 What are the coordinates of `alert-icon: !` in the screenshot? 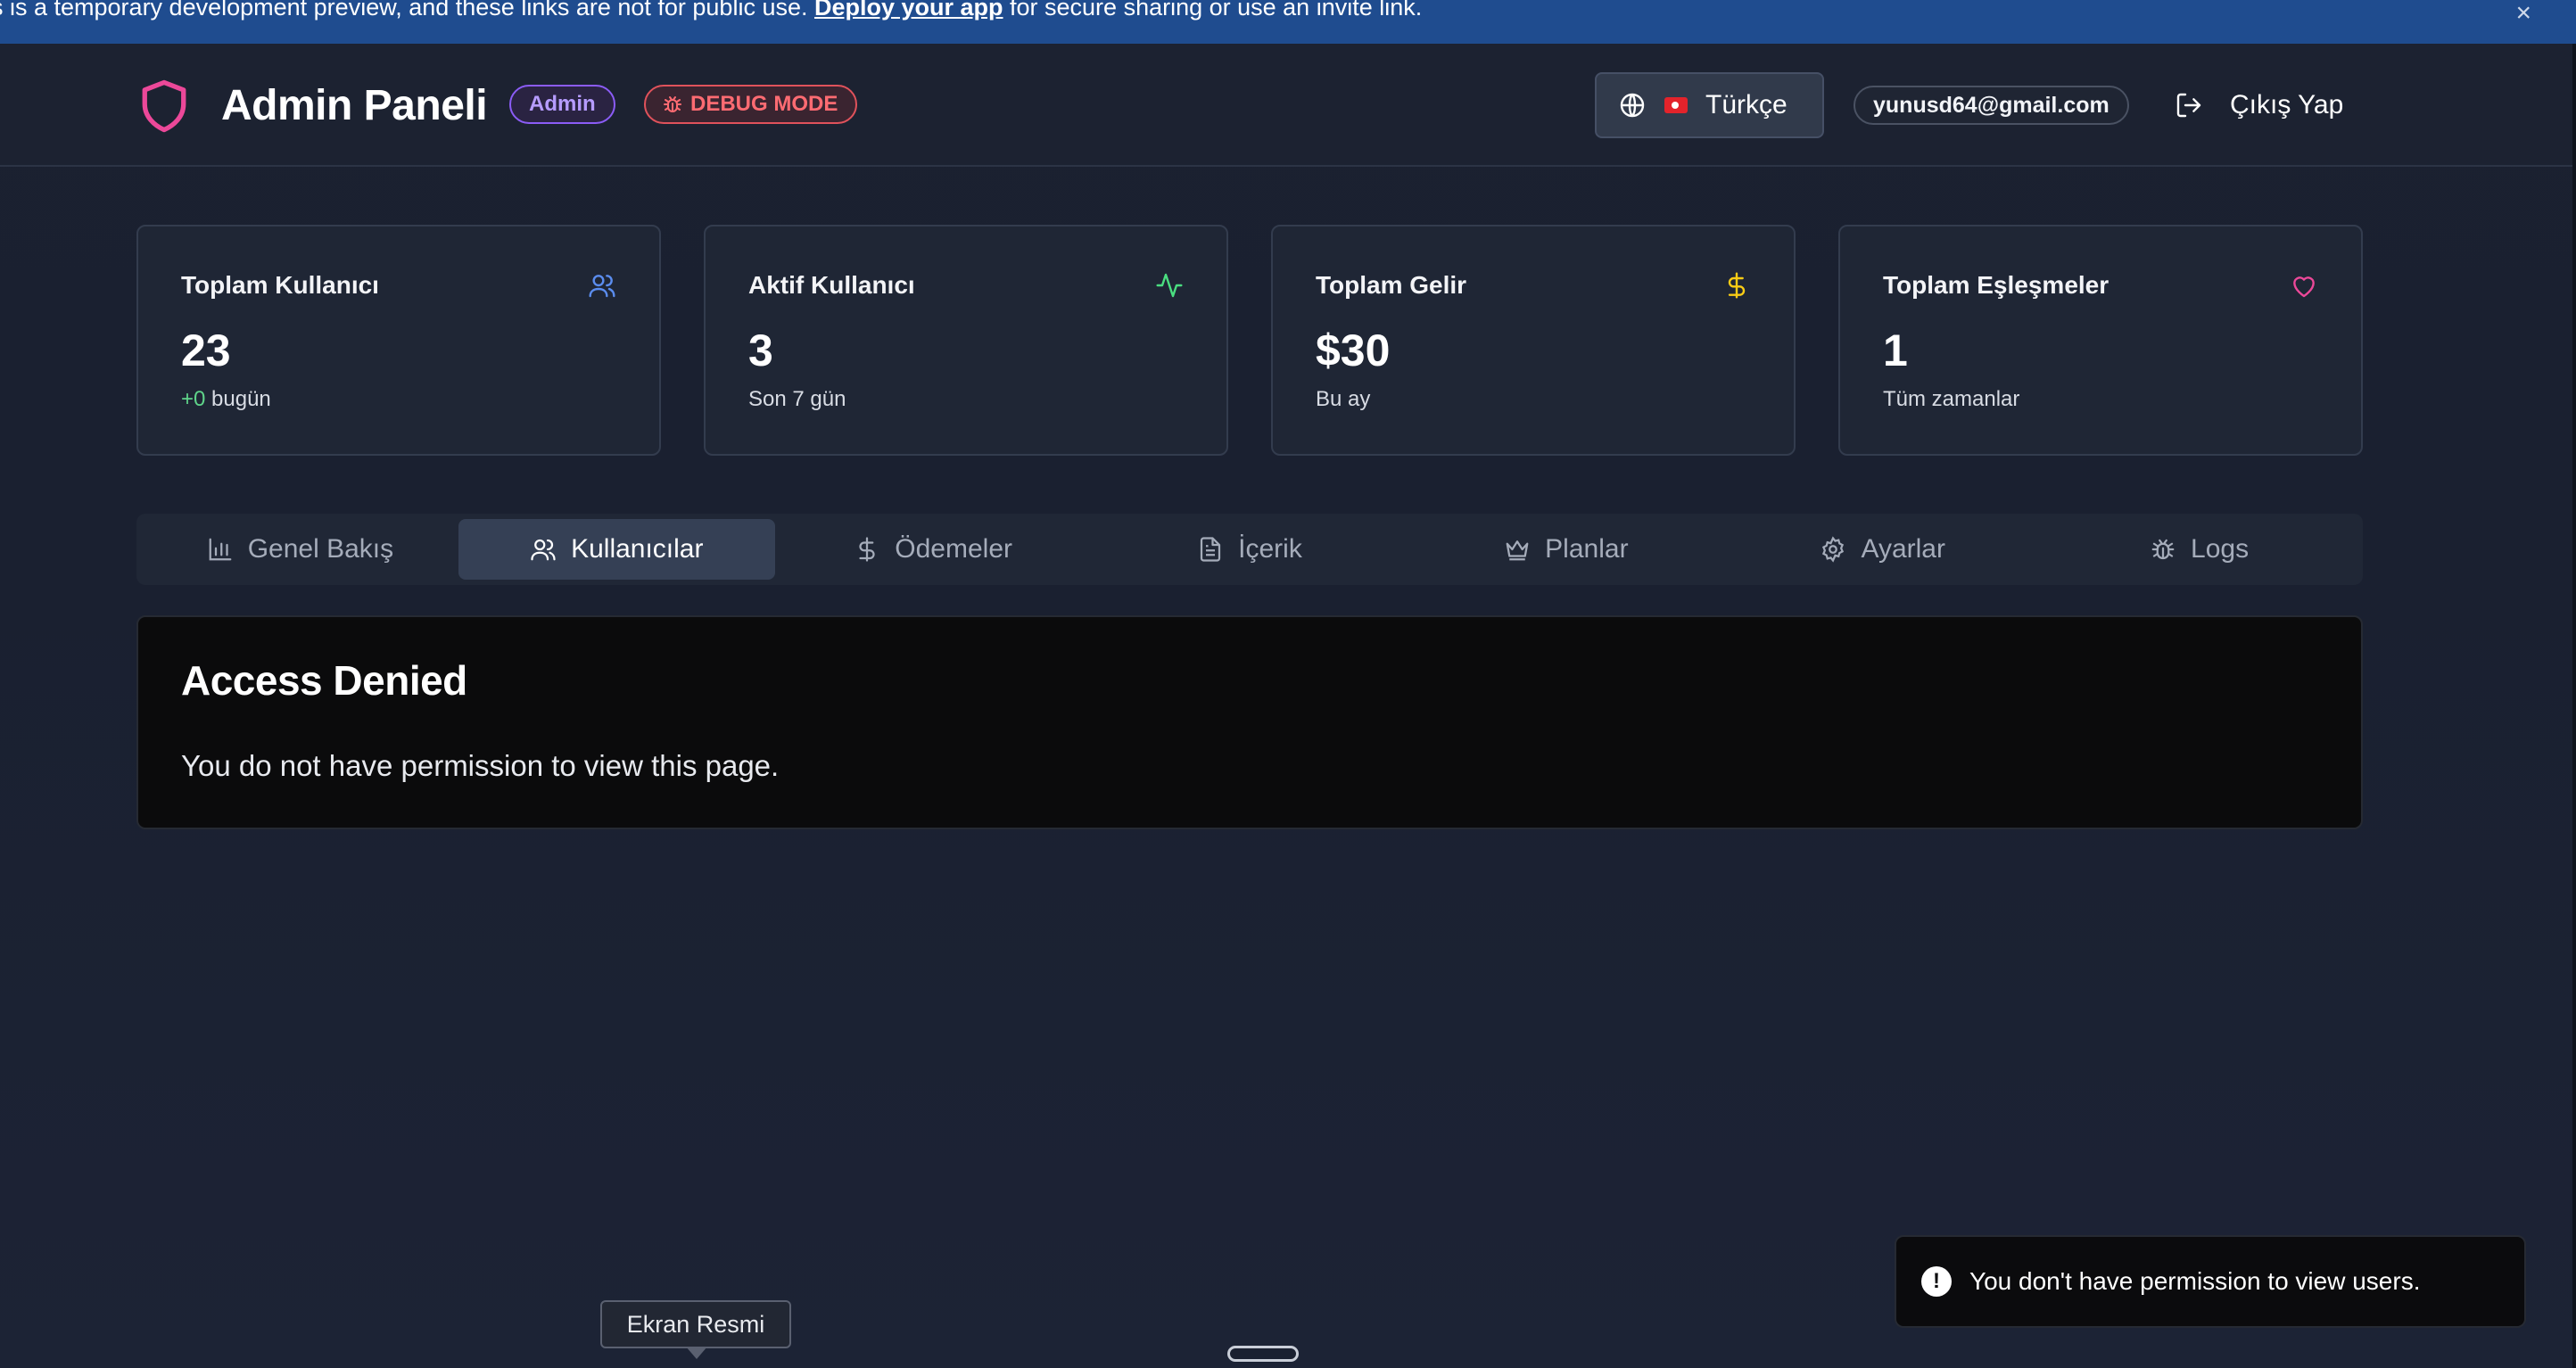 It's located at (1937, 1281).